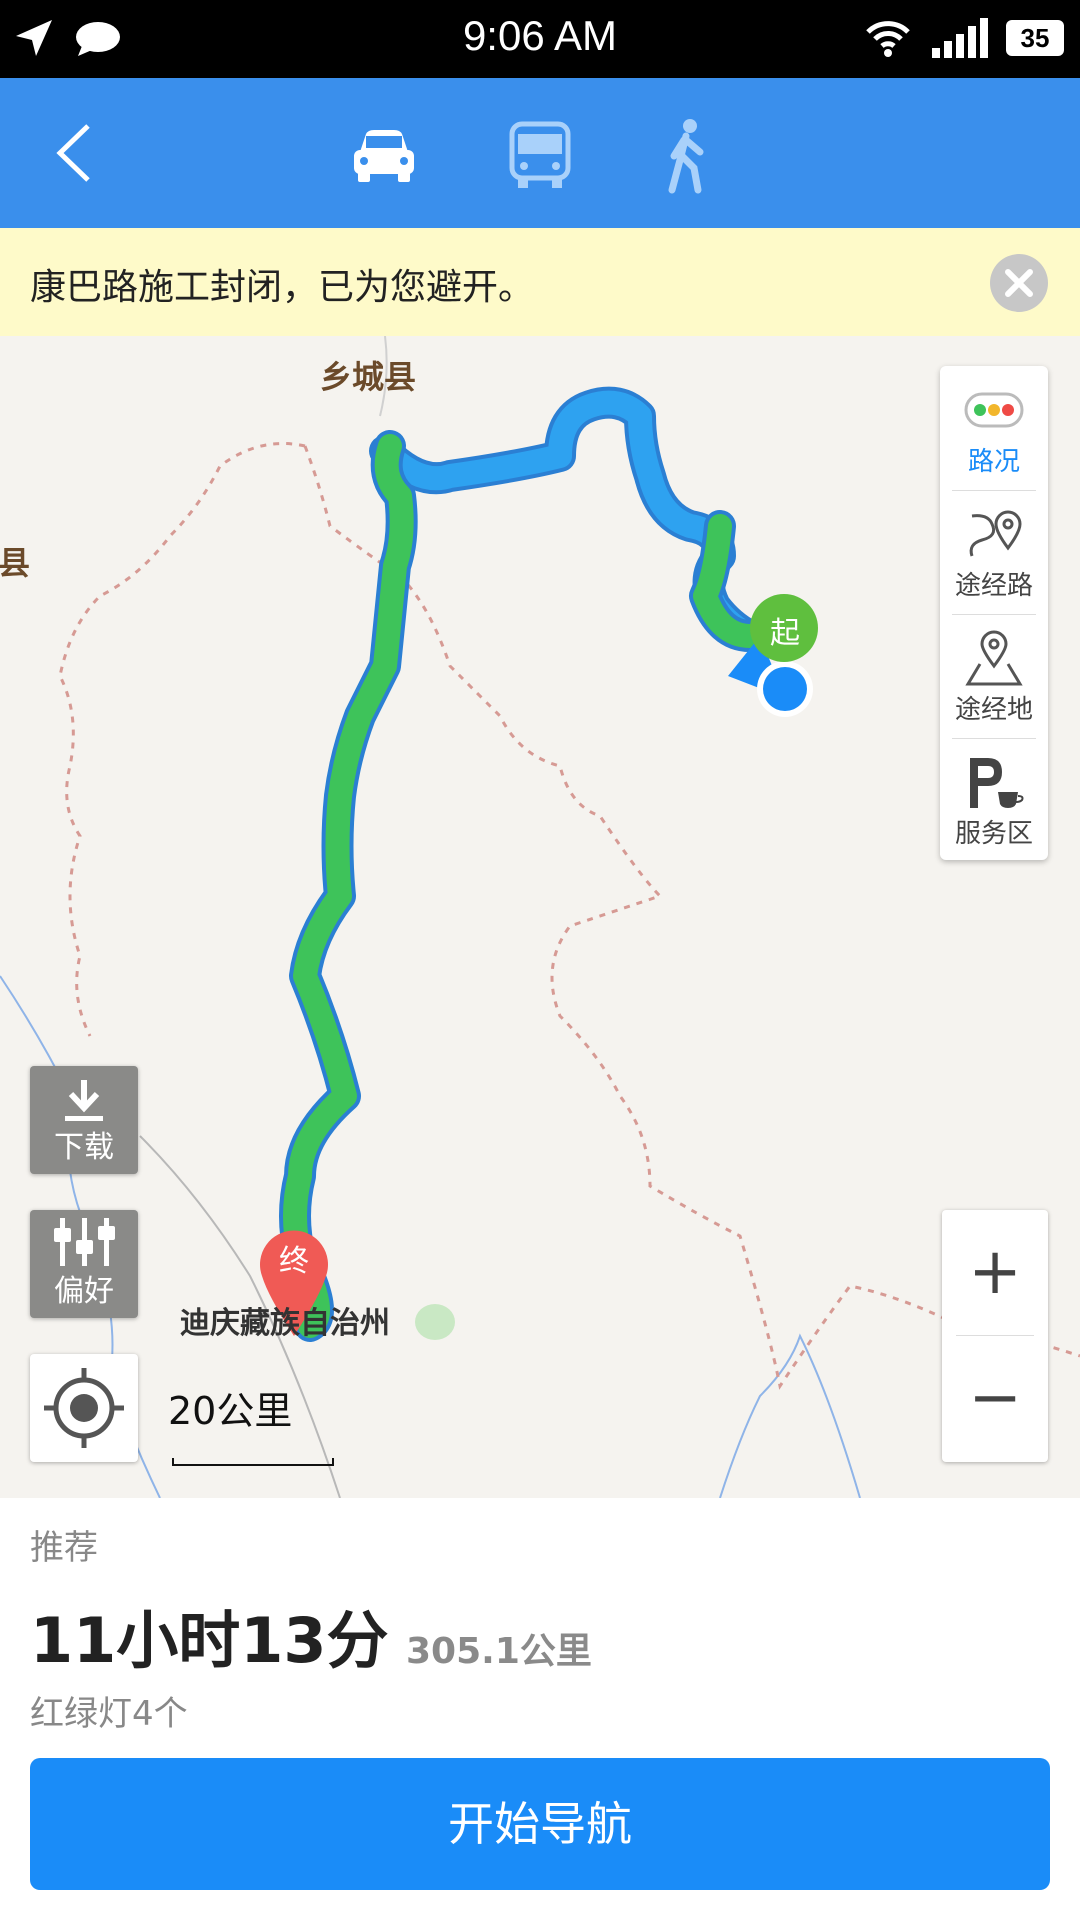 The height and width of the screenshot is (1920, 1080). Describe the element at coordinates (688, 156) in the screenshot. I see `walk-mode-icon` at that location.